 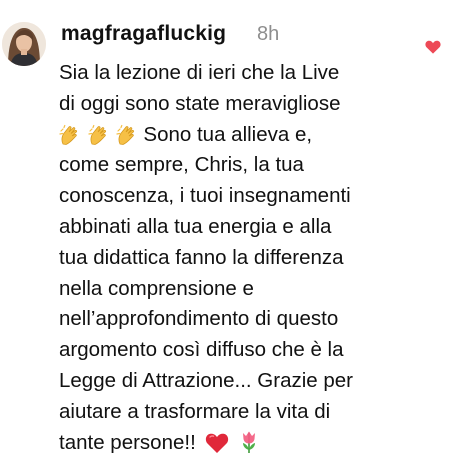 I want to click on heart-icon, so click(x=433, y=47).